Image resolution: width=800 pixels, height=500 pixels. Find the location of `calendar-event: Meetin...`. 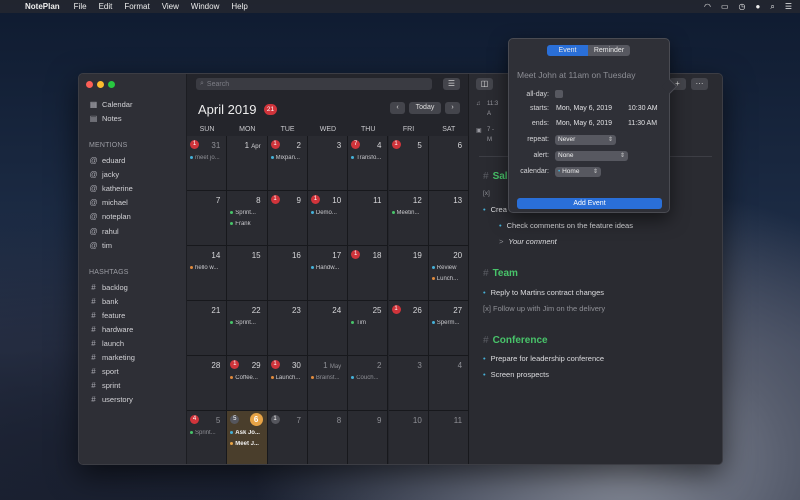

calendar-event: Meetin... is located at coordinates (409, 213).